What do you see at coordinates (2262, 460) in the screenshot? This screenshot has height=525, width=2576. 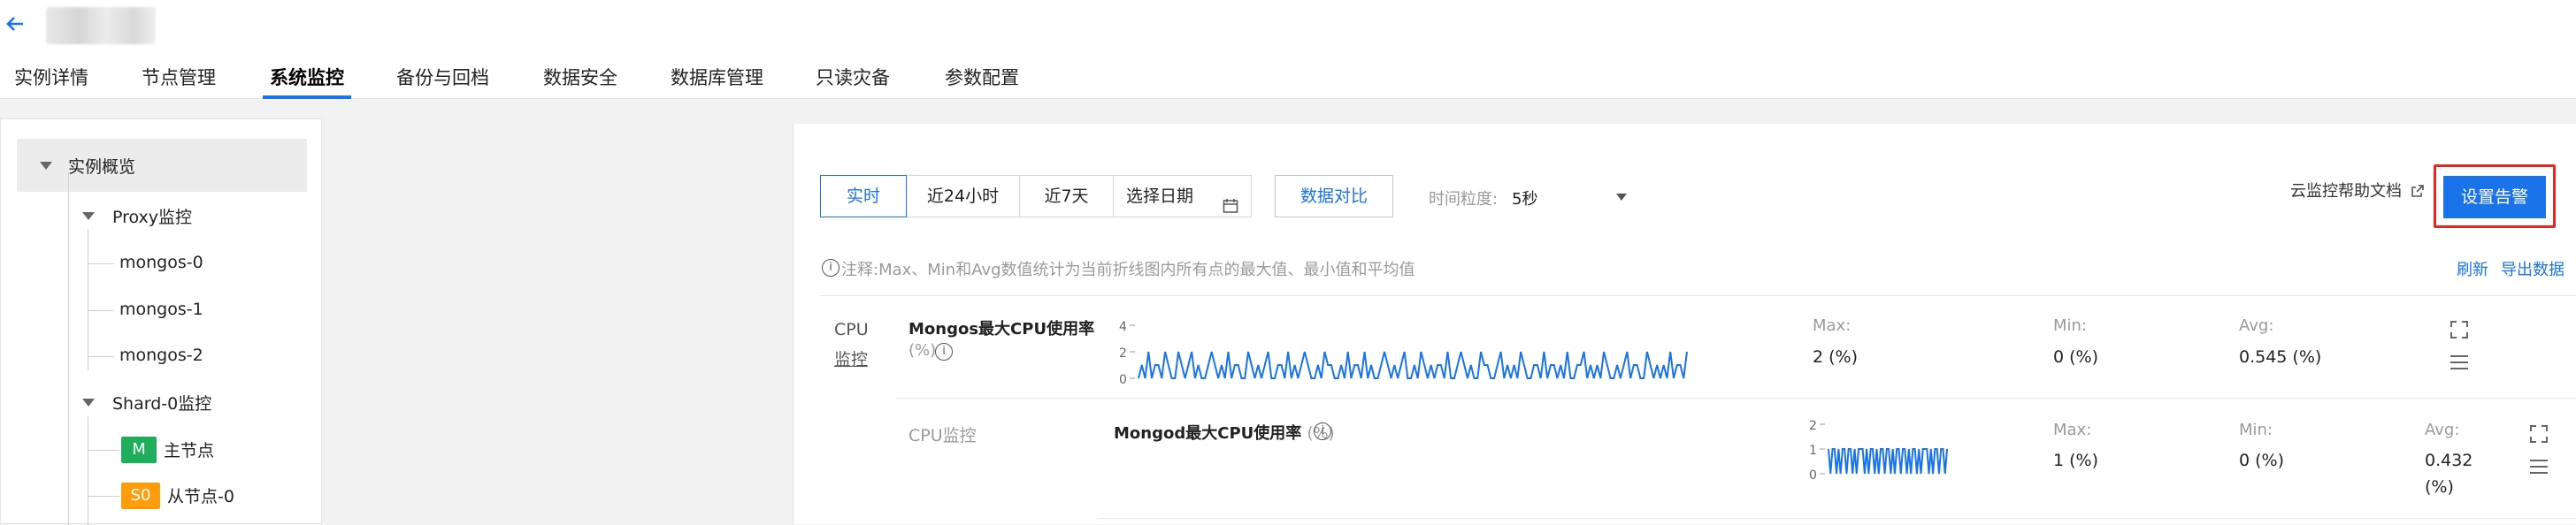 I see `mongod-min-value: 0 (%)` at bounding box center [2262, 460].